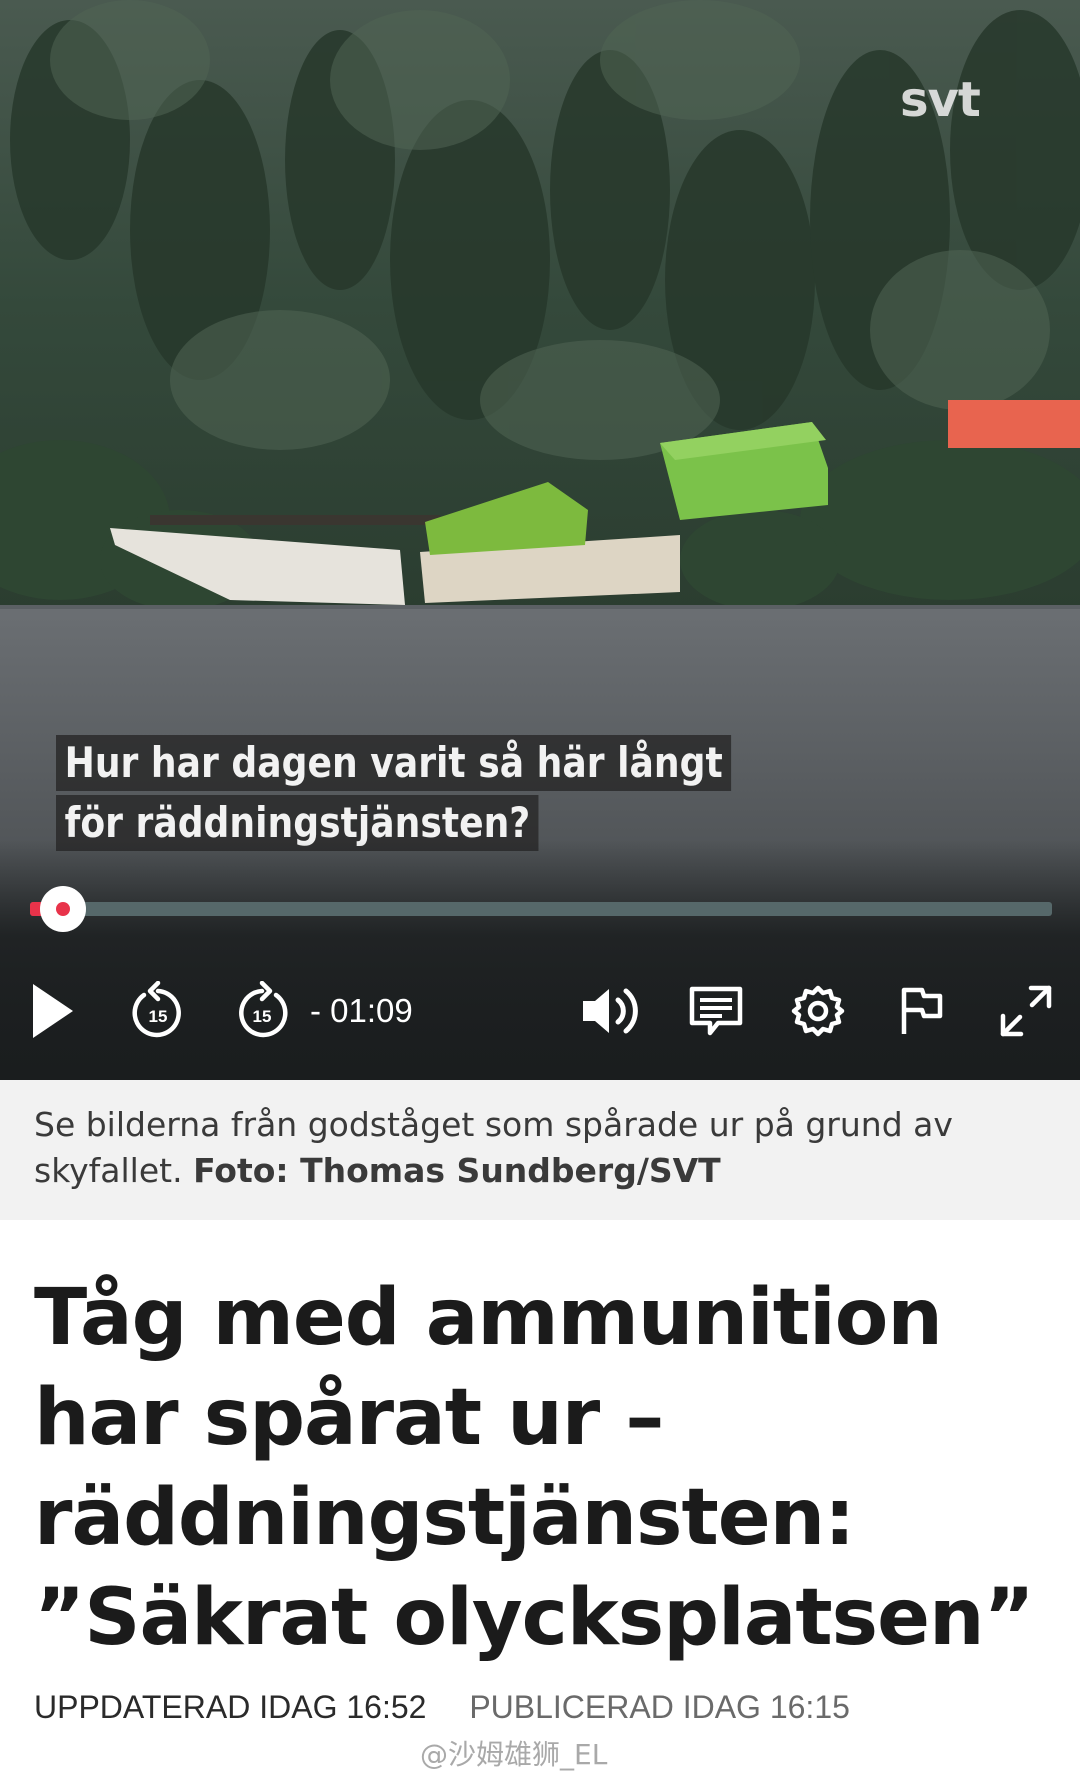 The width and height of the screenshot is (1080, 1778). I want to click on rewind-15-icon: 15, so click(156, 1009).